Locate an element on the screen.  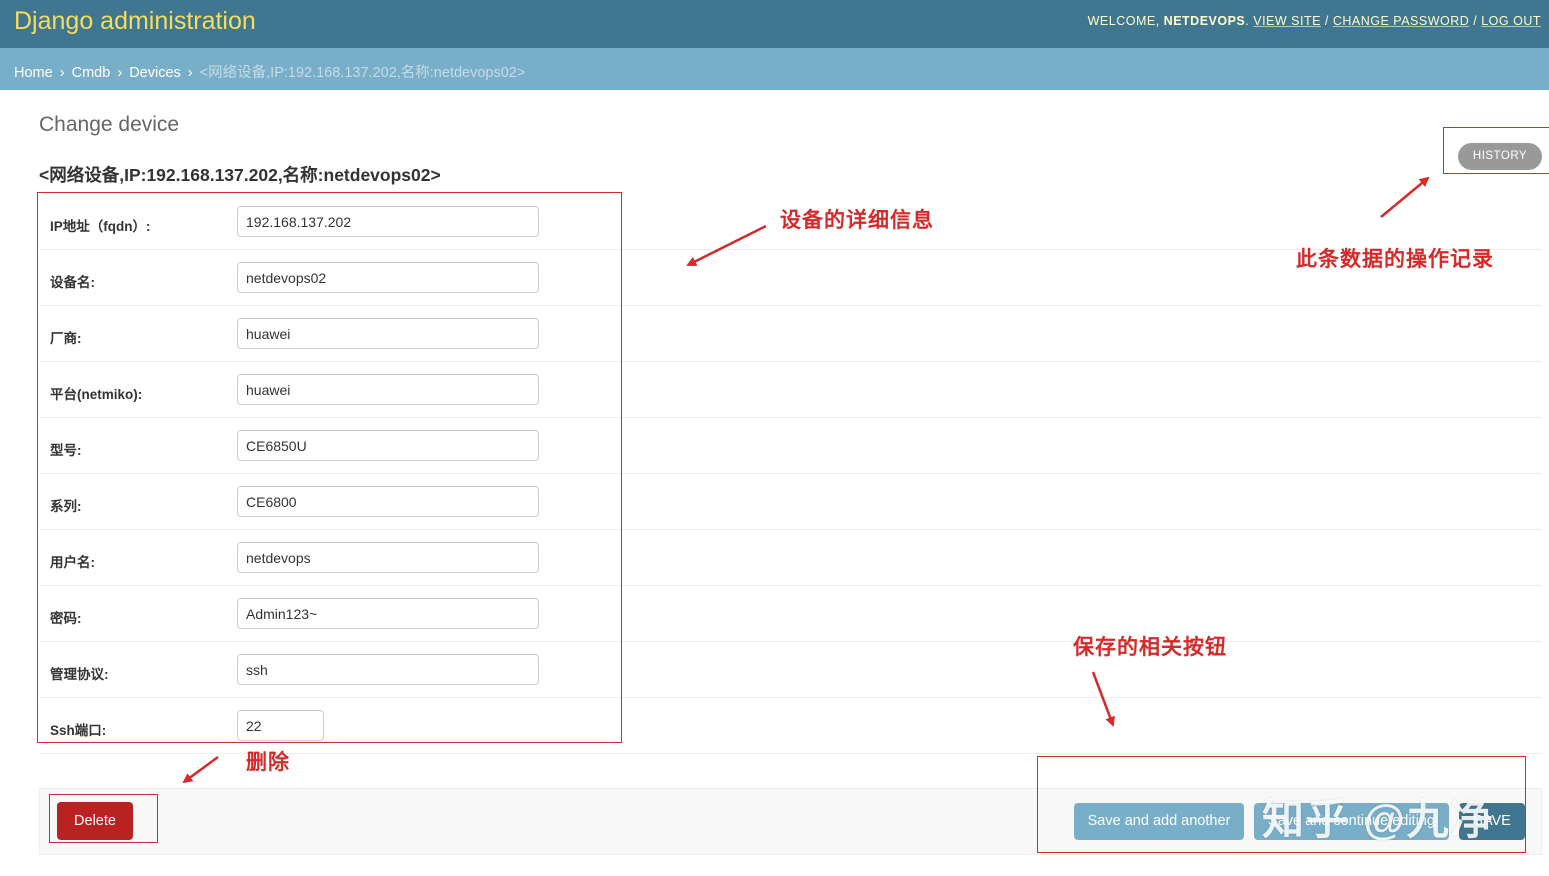
arrow-to-delete is located at coordinates (200, 769).